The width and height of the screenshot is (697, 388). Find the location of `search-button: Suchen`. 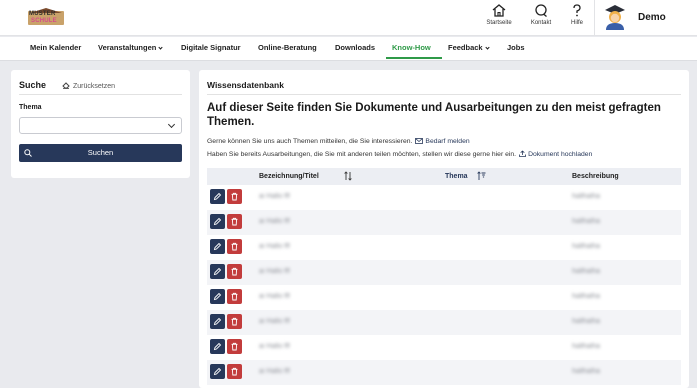

search-button: Suchen is located at coordinates (100, 153).